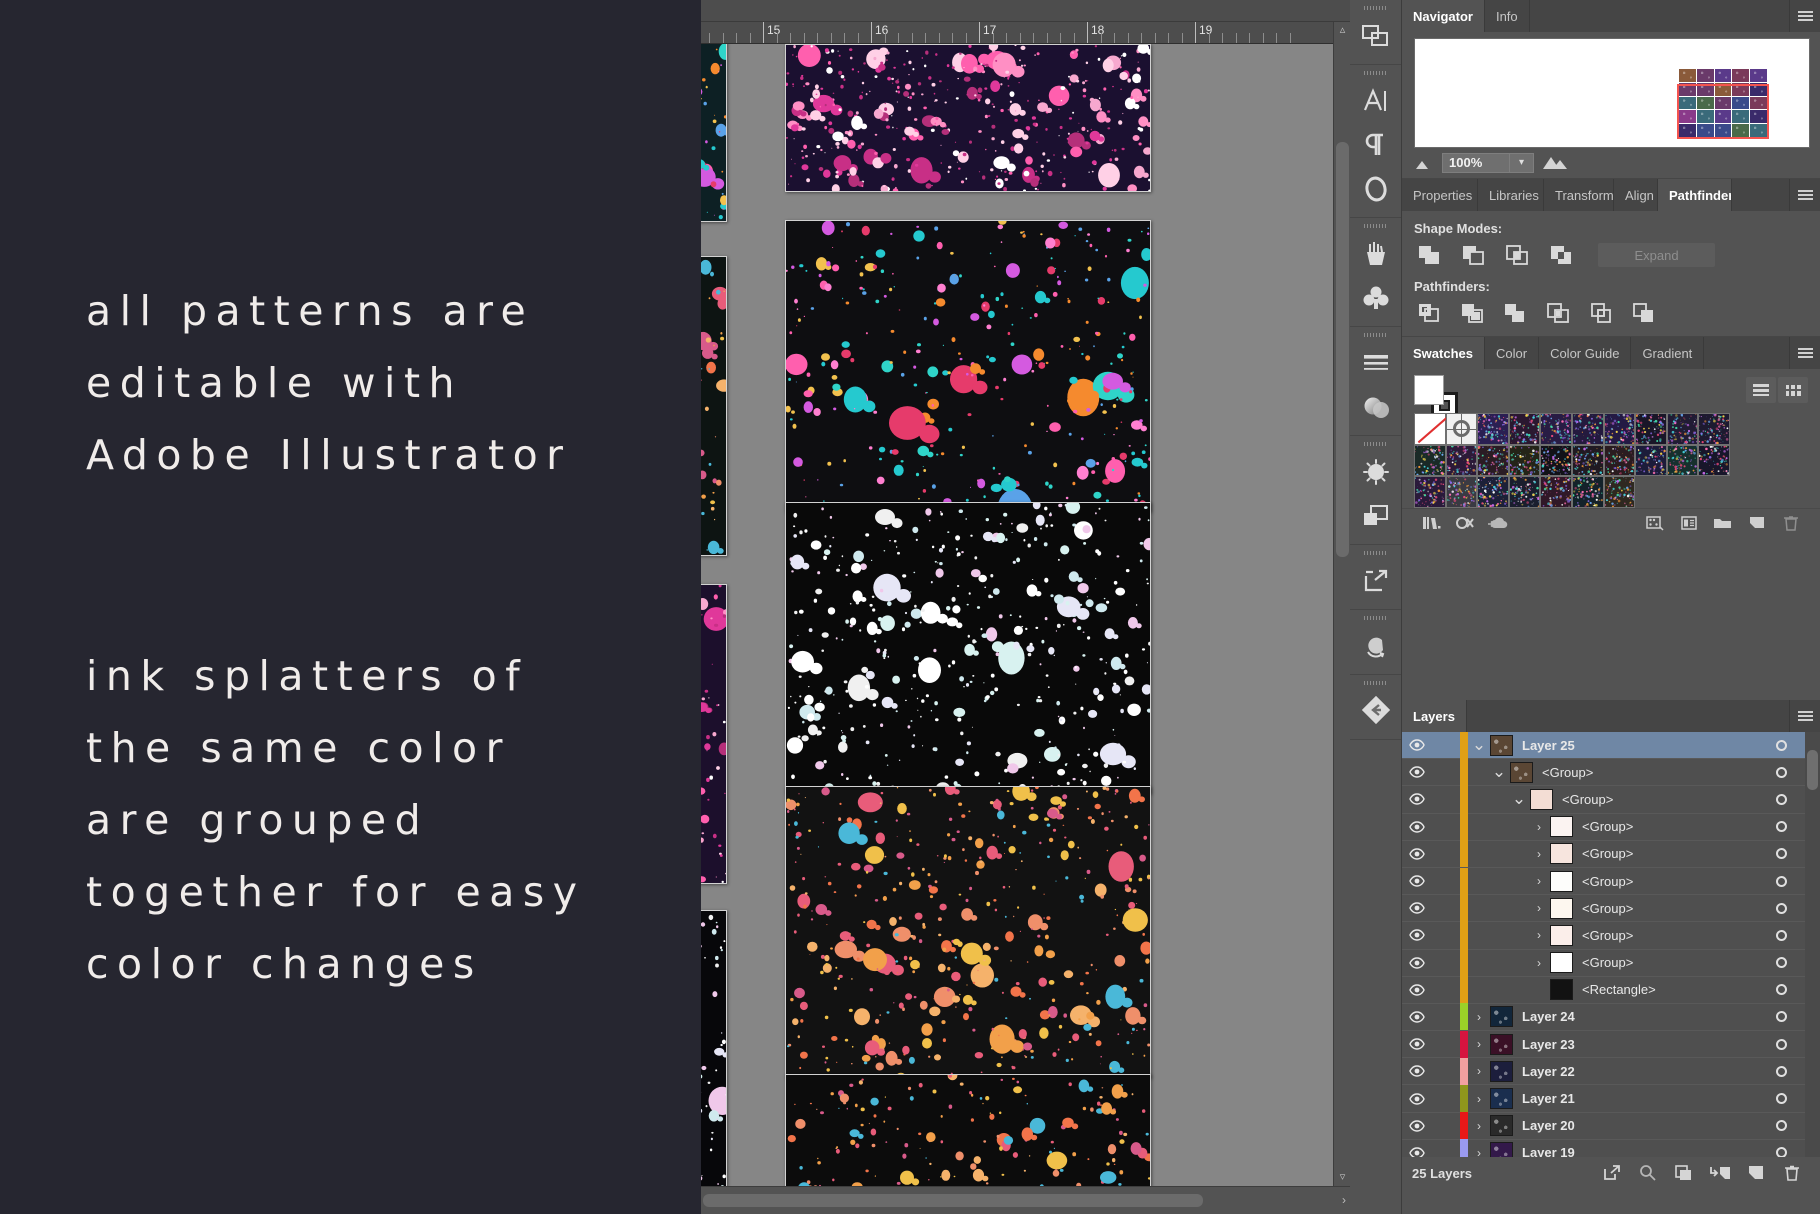  I want to click on layers-footer: 25 Layers, so click(1611, 1173).